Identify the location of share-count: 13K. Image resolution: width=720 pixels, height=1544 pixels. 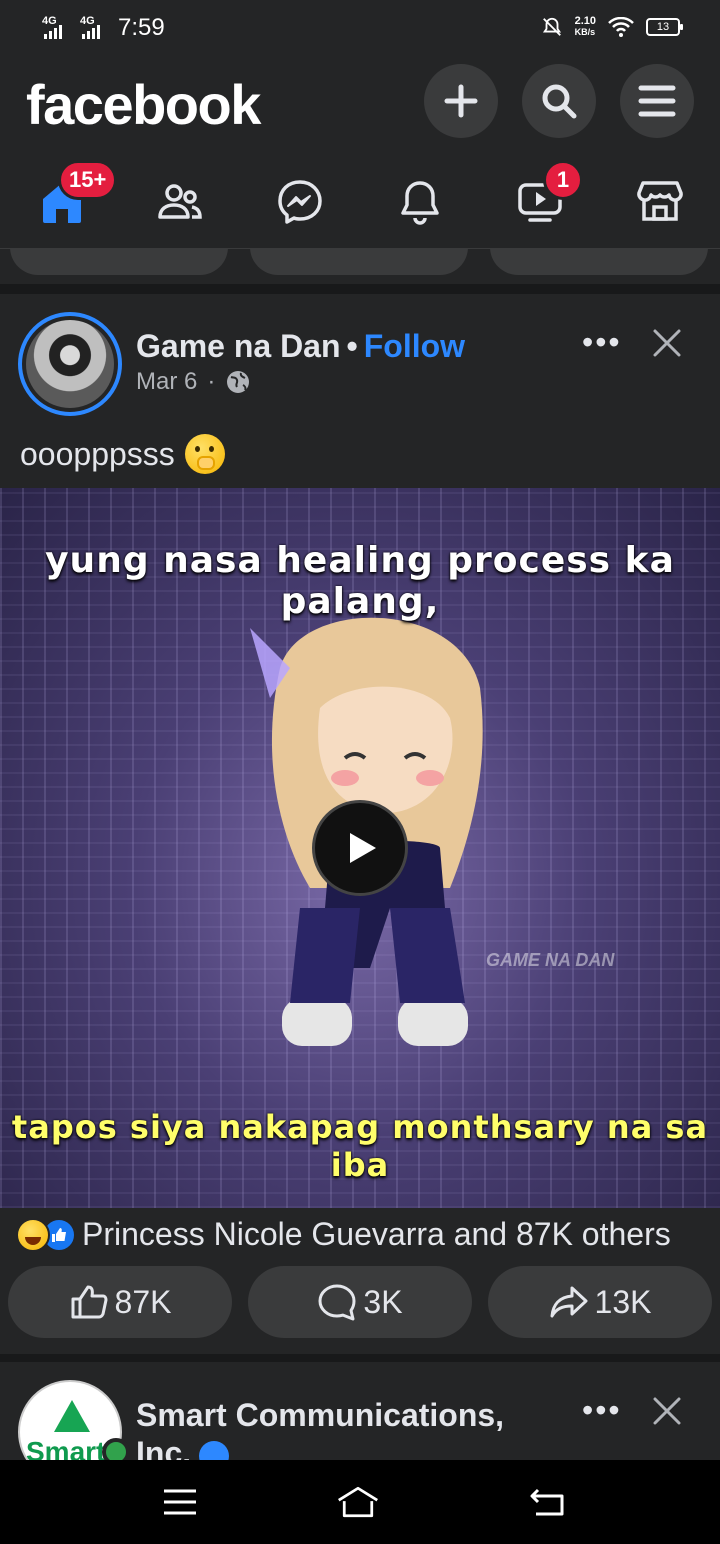
(623, 1301).